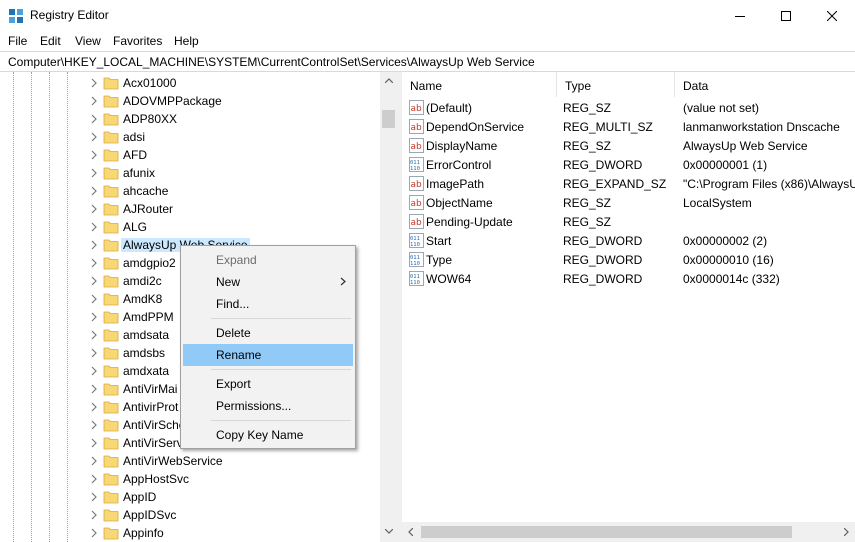 The image size is (855, 542). I want to click on value-row-objectname: ab ObjectName REG_SZ LocalSystem, so click(628, 202).